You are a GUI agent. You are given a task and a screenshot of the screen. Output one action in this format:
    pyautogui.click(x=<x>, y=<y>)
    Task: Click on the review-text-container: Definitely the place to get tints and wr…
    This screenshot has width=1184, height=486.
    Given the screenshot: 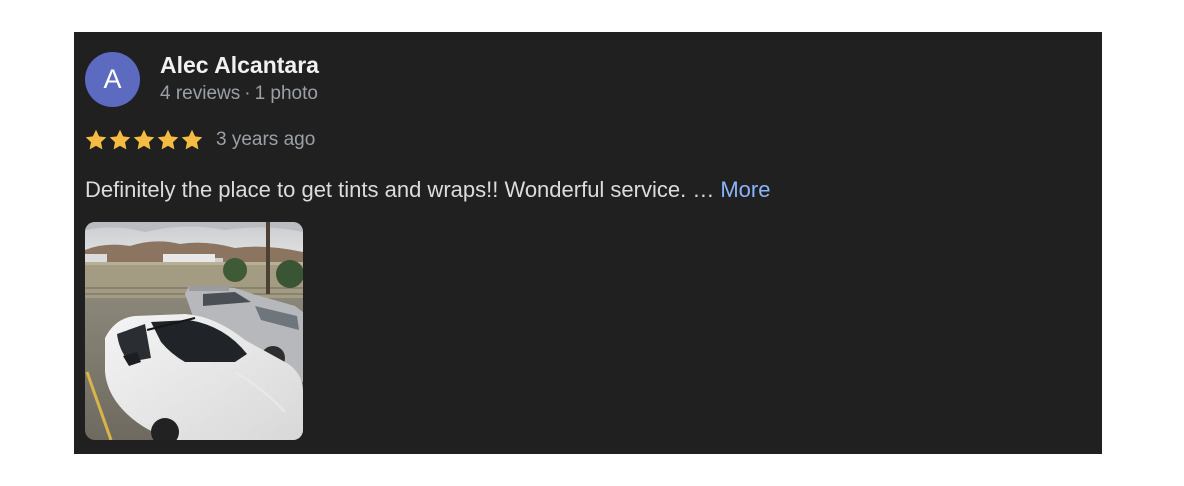 What is the action you would take?
    pyautogui.click(x=427, y=190)
    